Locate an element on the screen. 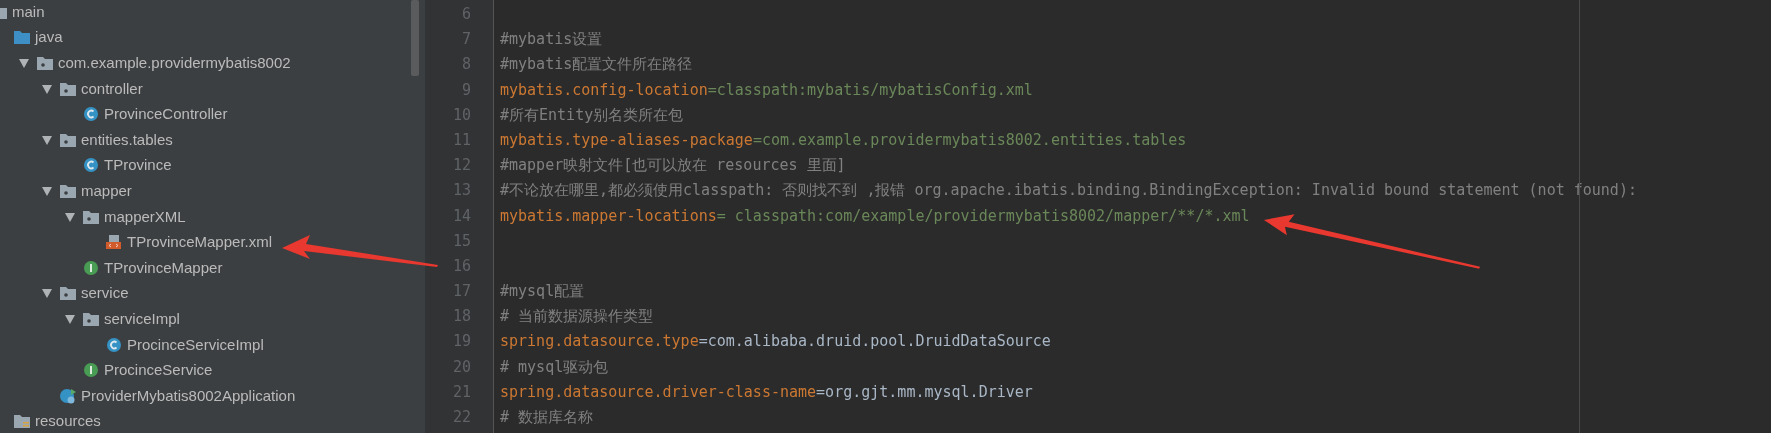  tree-item: ProviderMybatis8002Application is located at coordinates (188, 395).